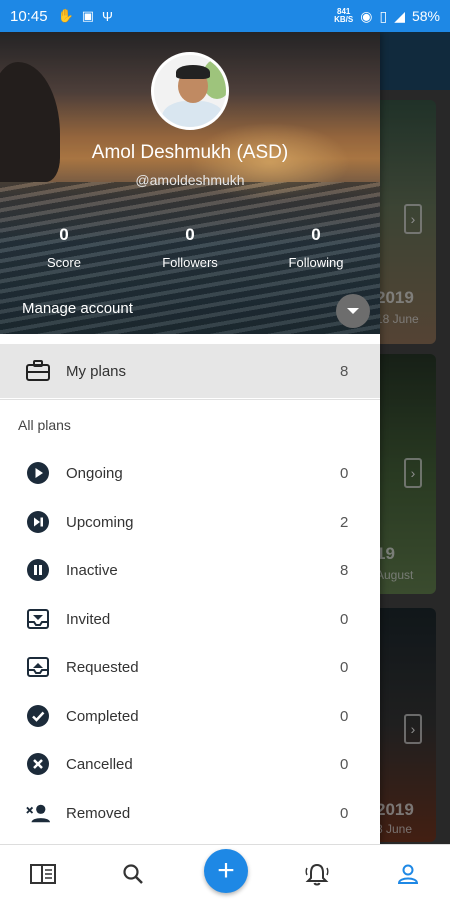  I want to click on net-speed: 841 KB/S, so click(344, 15).